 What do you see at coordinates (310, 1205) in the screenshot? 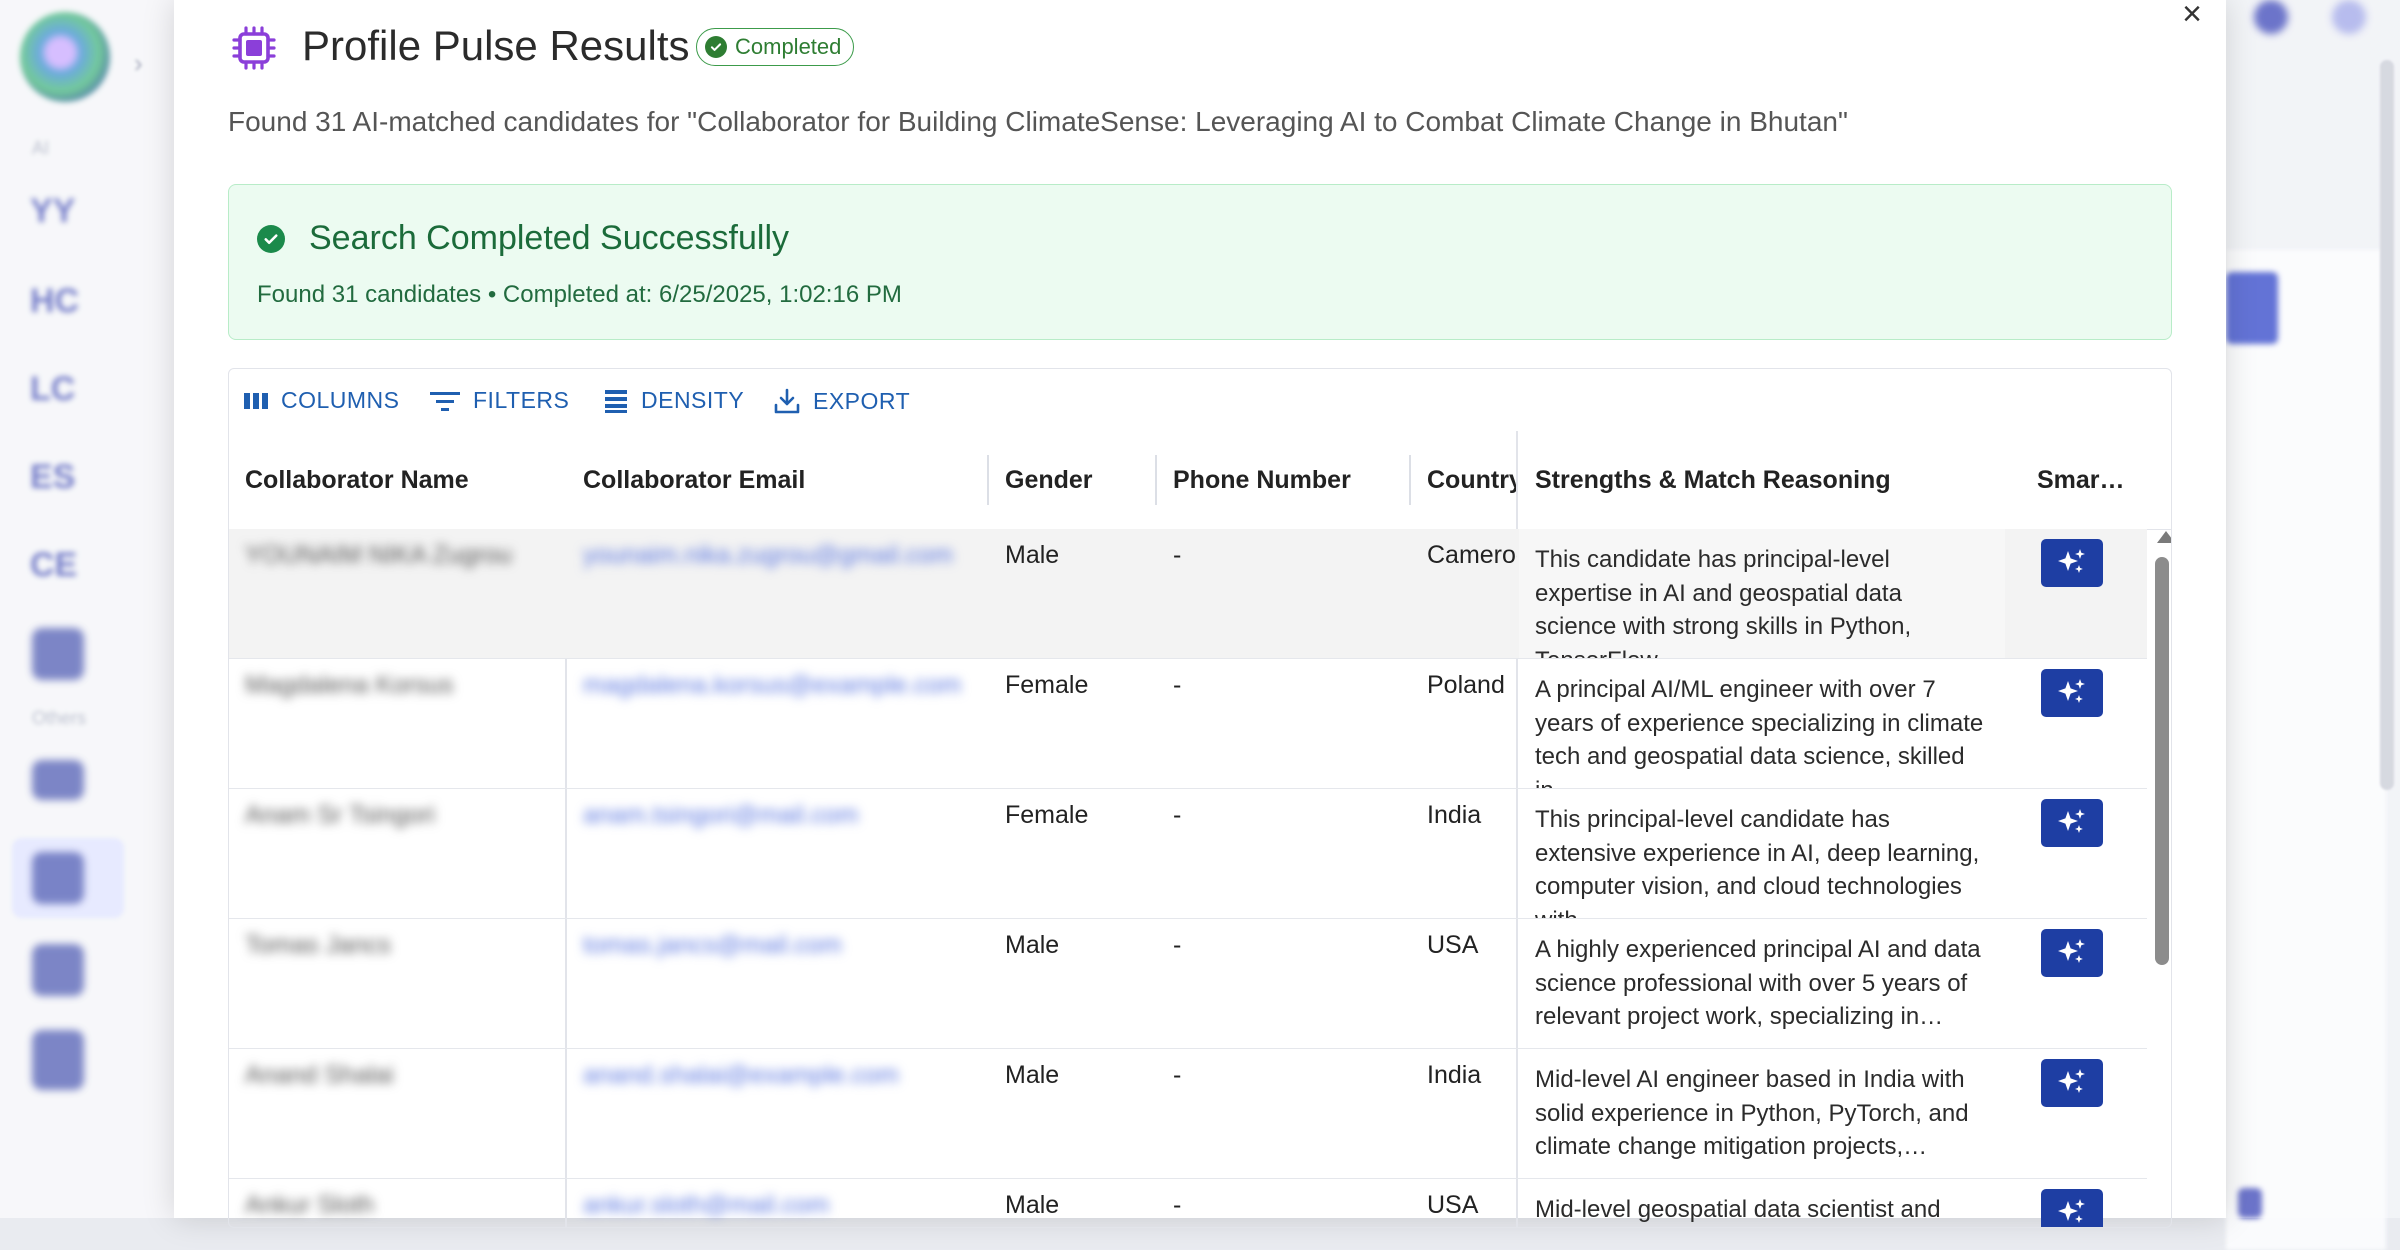
I see `cell-name: Ankur Sloth` at bounding box center [310, 1205].